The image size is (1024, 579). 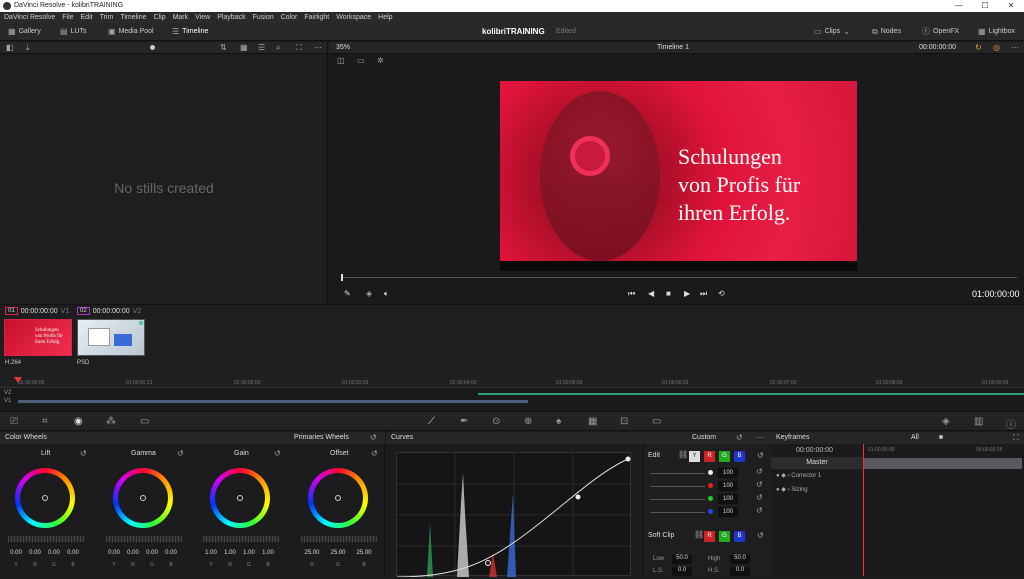 What do you see at coordinates (740, 559) in the screenshot?
I see `high-value: 50.0` at bounding box center [740, 559].